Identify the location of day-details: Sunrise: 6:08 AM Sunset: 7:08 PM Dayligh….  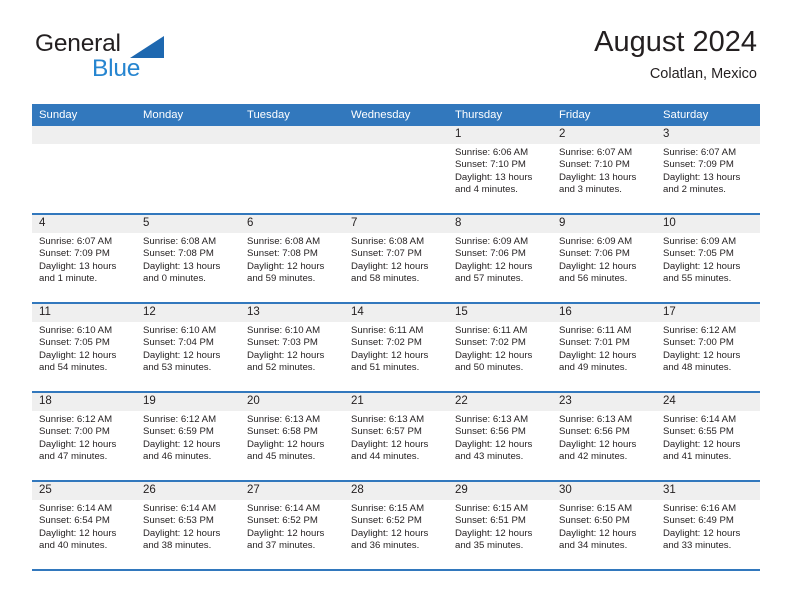
(188, 259).